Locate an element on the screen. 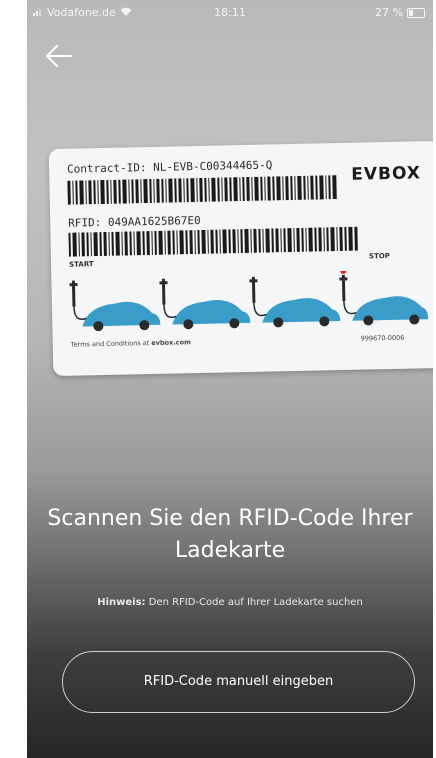 The image size is (436, 758). manual-entry-button: RFID-Code manuell eingeben is located at coordinates (238, 682).